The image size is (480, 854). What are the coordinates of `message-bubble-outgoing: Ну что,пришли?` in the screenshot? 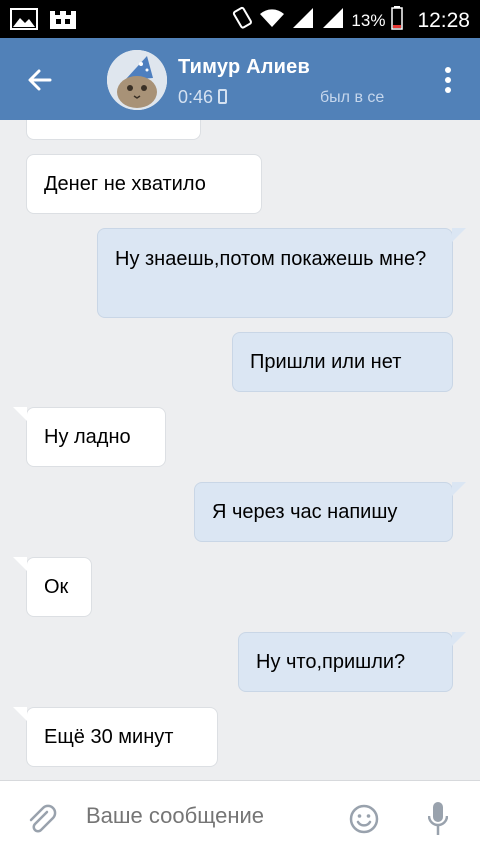 It's located at (345, 662).